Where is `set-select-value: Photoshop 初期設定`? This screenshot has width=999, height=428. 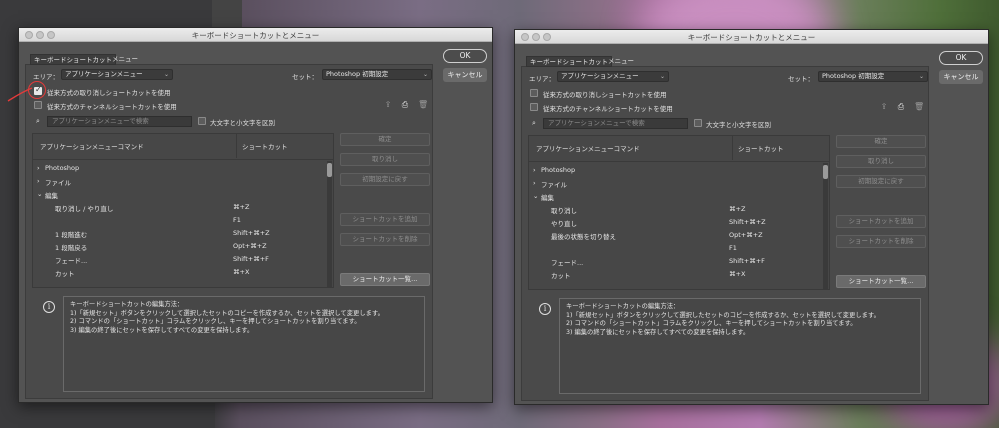
set-select-value: Photoshop 初期設定 is located at coordinates (853, 76).